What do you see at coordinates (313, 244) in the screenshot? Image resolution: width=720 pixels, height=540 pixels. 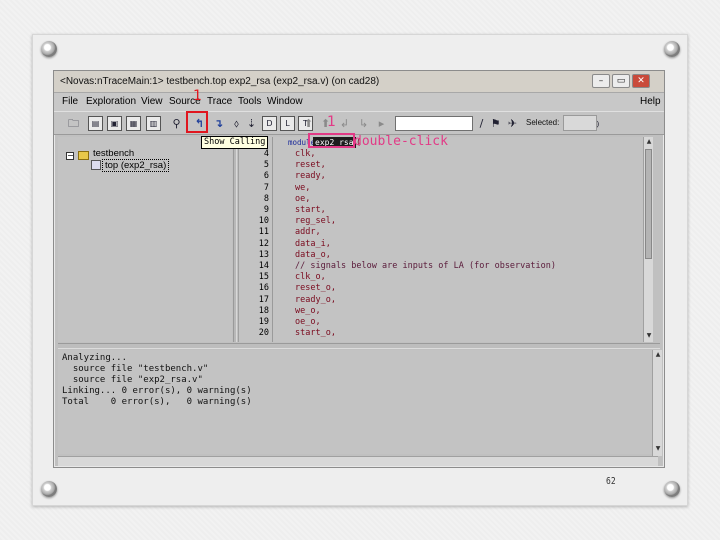 I see `code-line: data_i,` at bounding box center [313, 244].